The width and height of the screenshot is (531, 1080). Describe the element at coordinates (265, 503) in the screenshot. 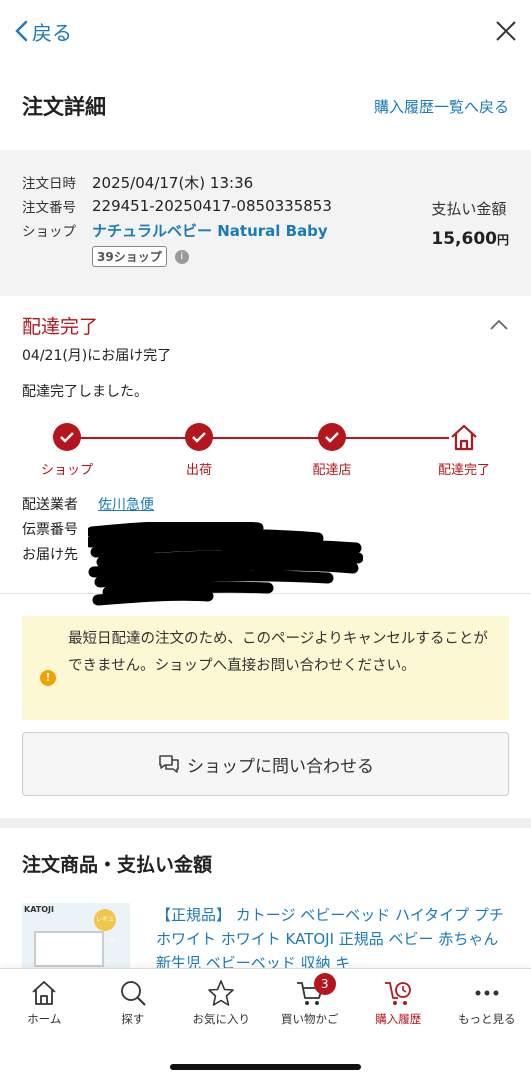

I see `carrier-row: 配送業者 佐川急便` at that location.